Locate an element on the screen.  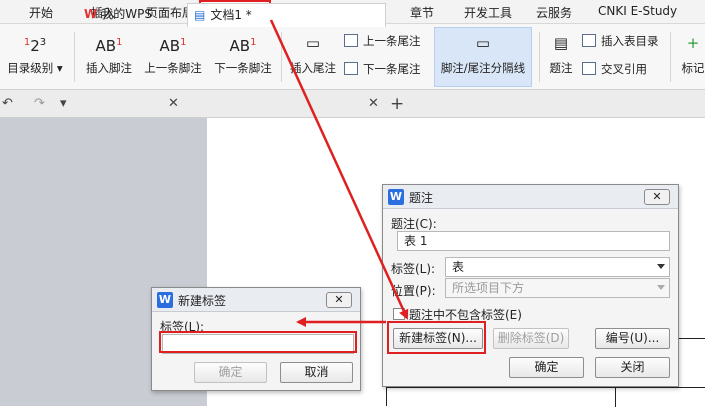
customize-dropdown-icon: ▾ is located at coordinates (63, 103).